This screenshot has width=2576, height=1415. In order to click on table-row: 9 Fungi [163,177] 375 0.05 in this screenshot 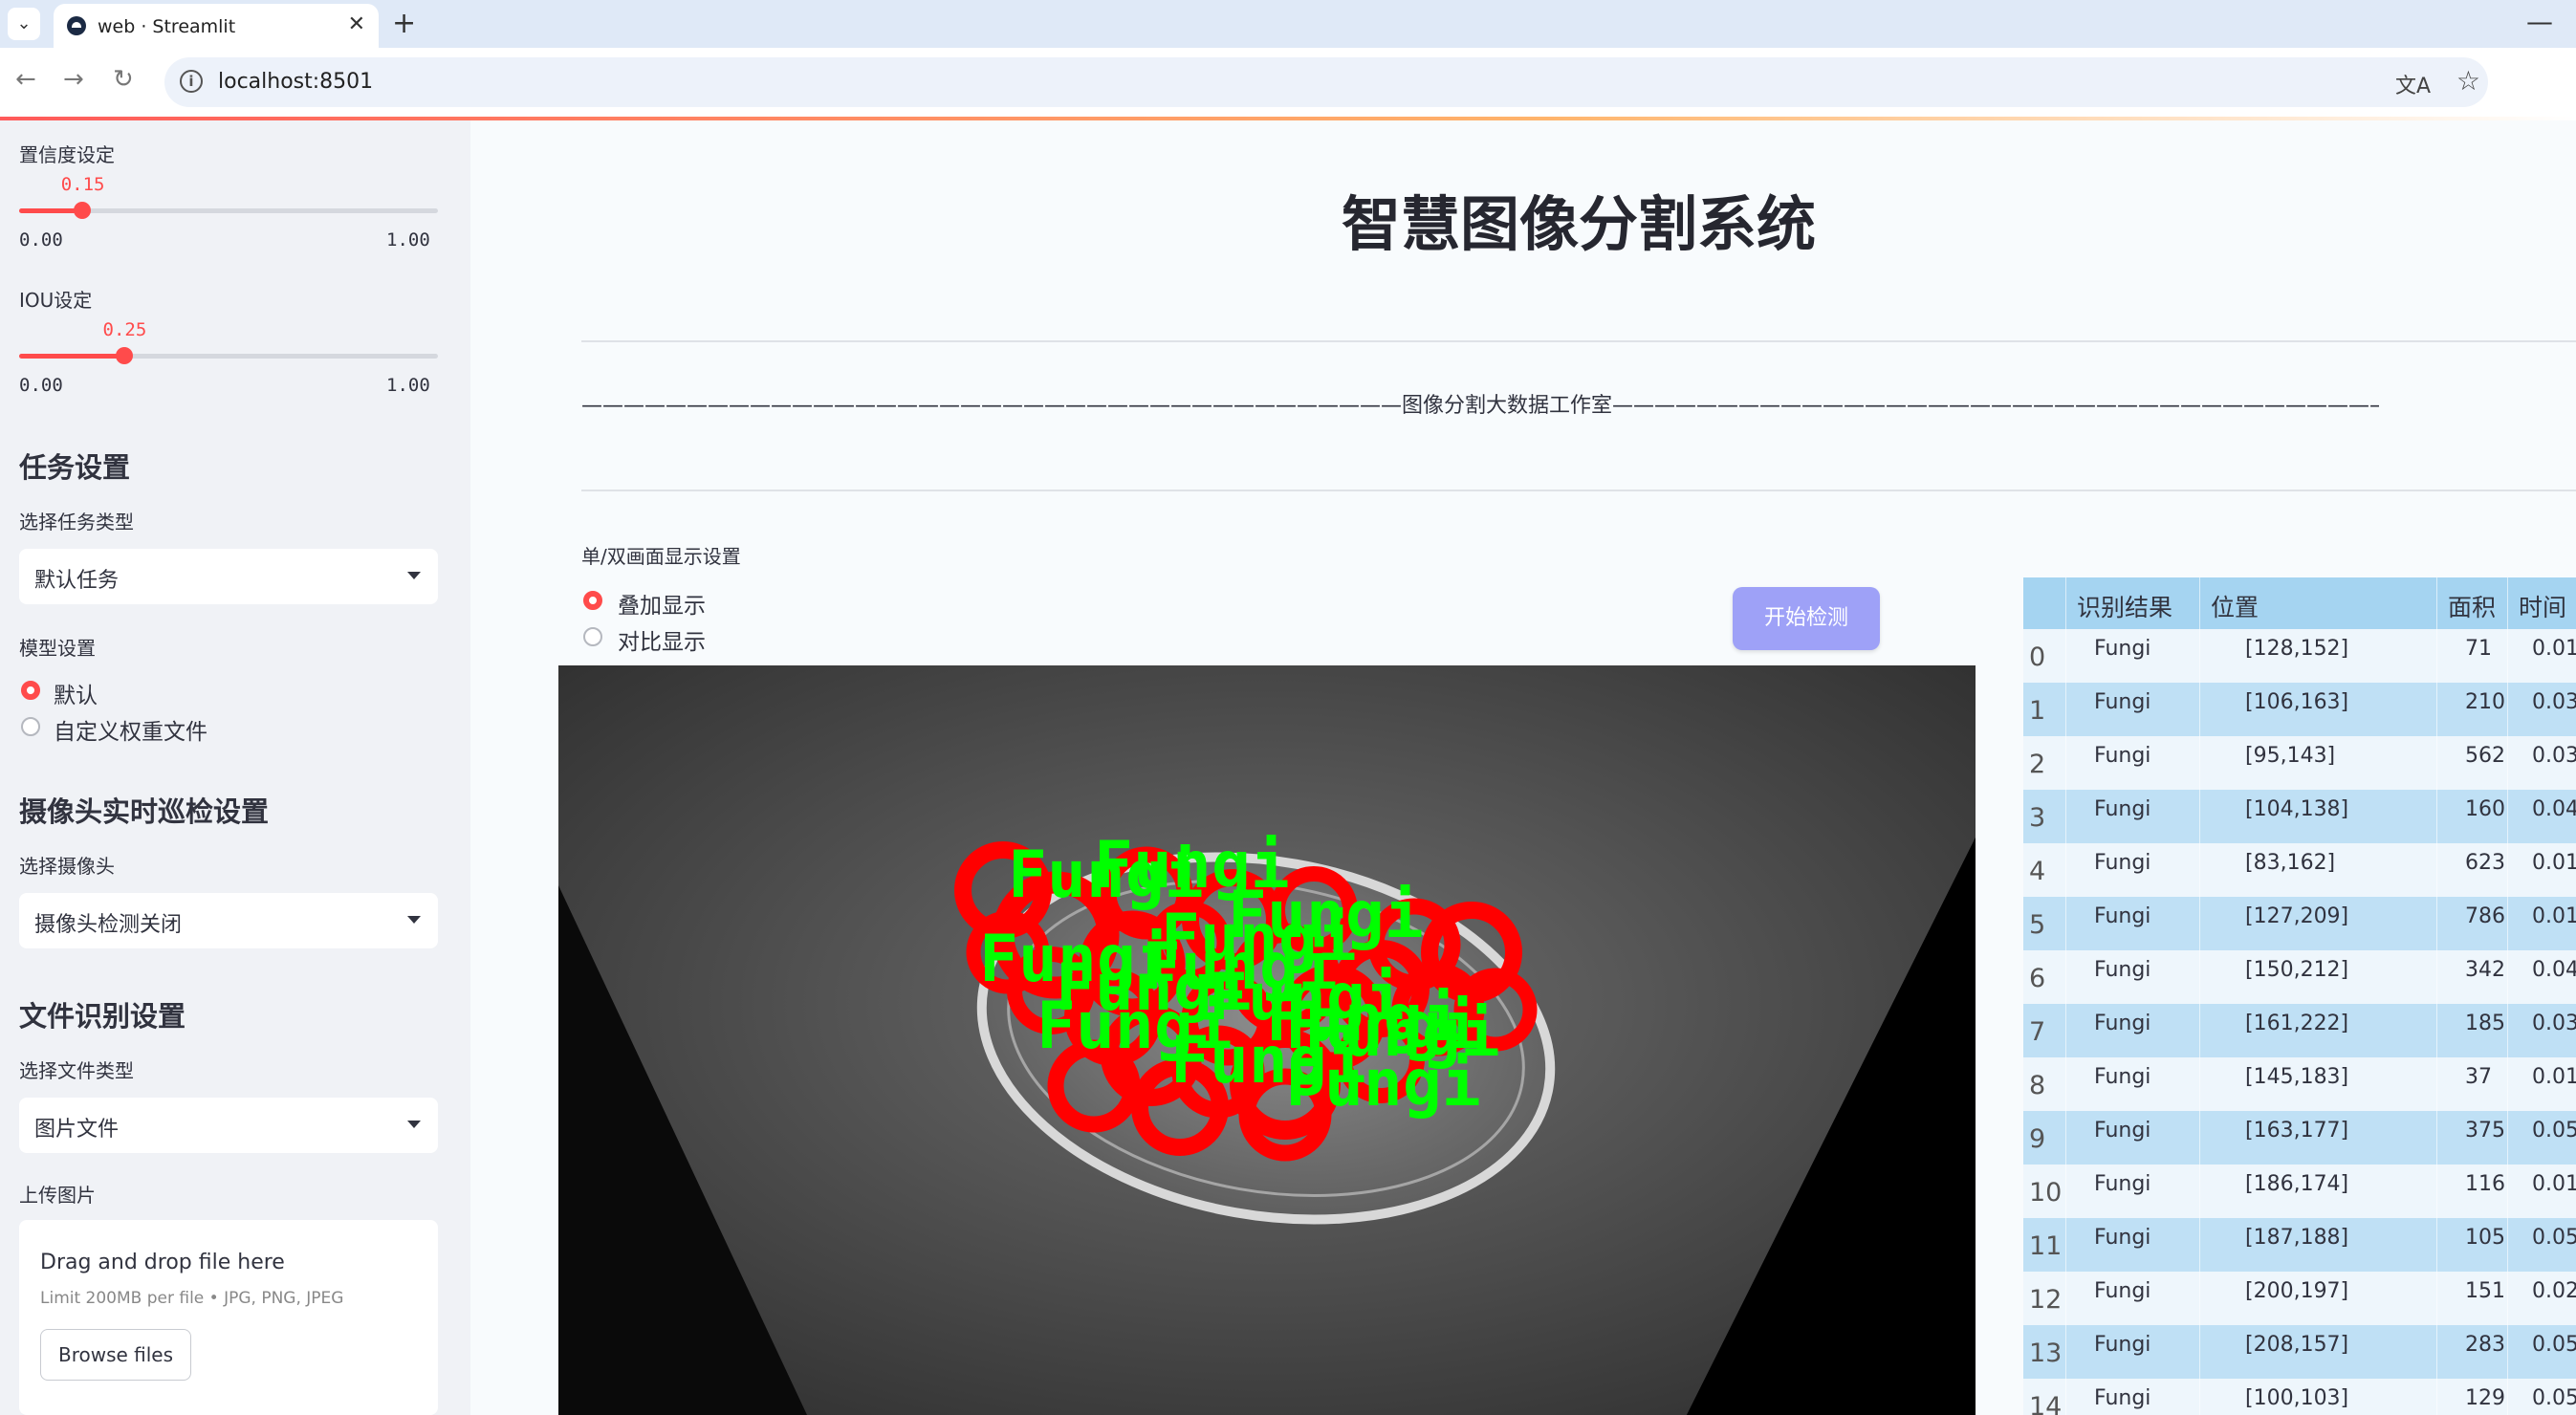, I will do `click(2299, 1138)`.